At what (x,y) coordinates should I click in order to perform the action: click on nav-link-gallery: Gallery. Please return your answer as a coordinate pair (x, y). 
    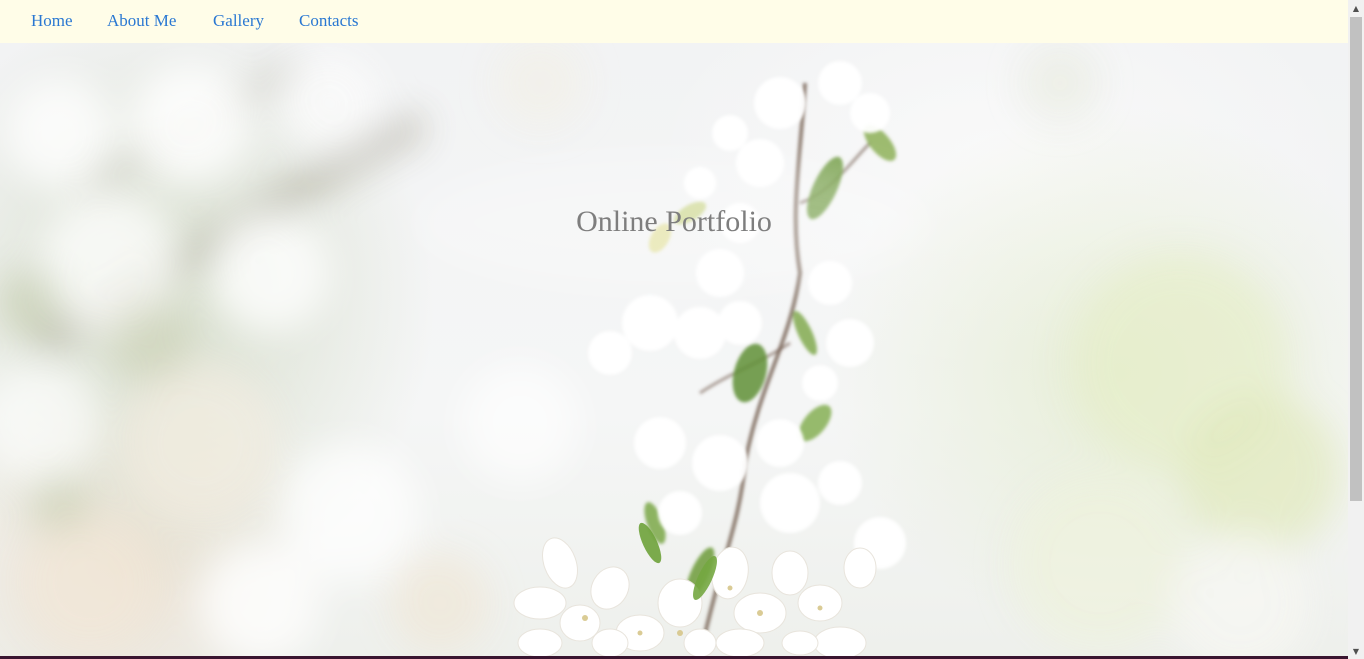
    Looking at the image, I should click on (238, 21).